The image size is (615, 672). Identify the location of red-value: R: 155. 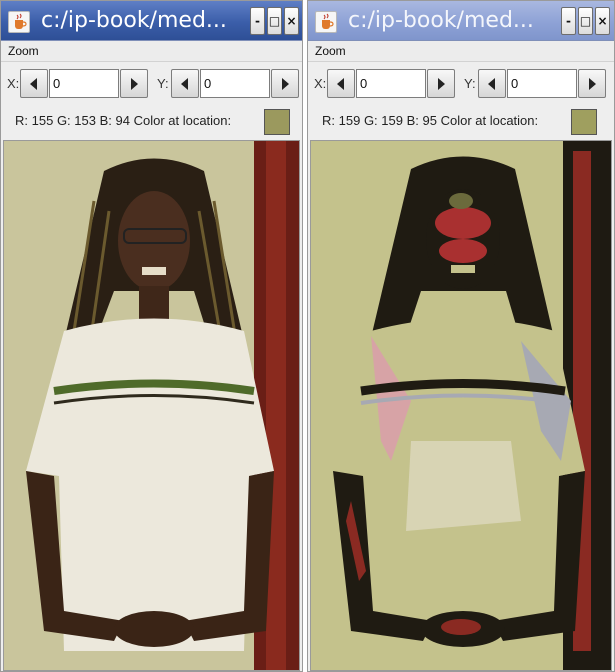
(34, 120).